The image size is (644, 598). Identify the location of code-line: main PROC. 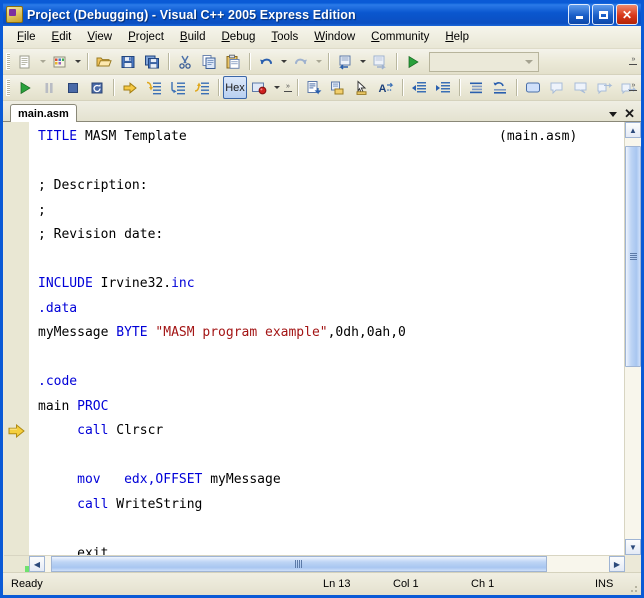
(326, 407).